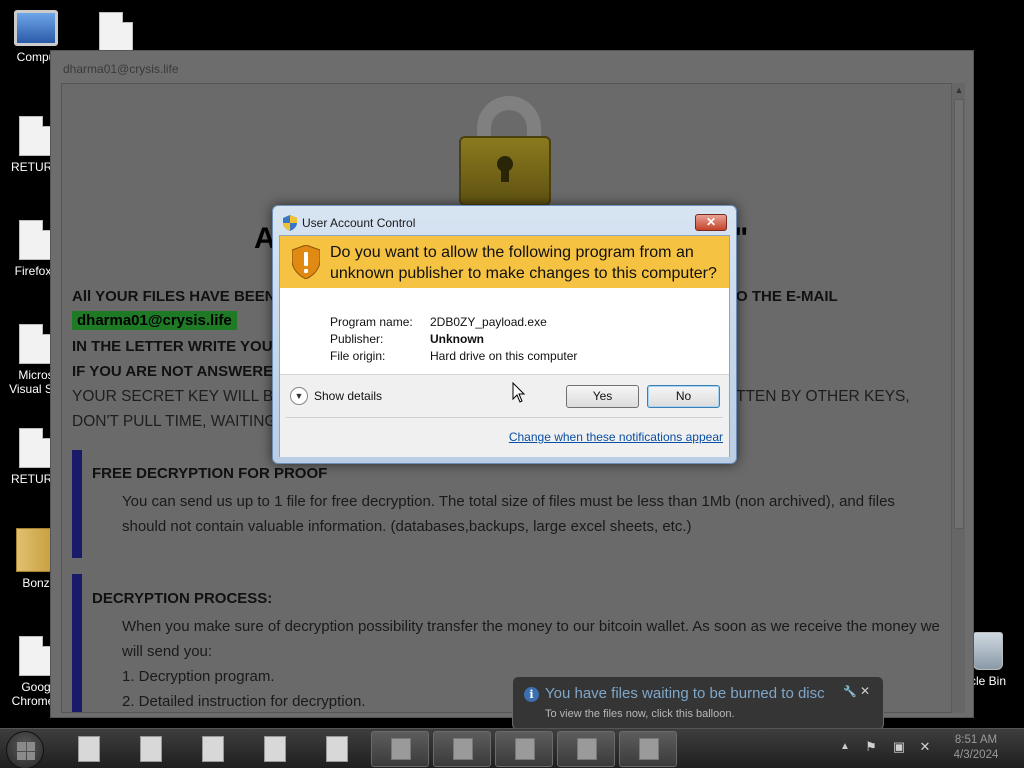  Describe the element at coordinates (457, 339) in the screenshot. I see `publisher-value: Unknown` at that location.